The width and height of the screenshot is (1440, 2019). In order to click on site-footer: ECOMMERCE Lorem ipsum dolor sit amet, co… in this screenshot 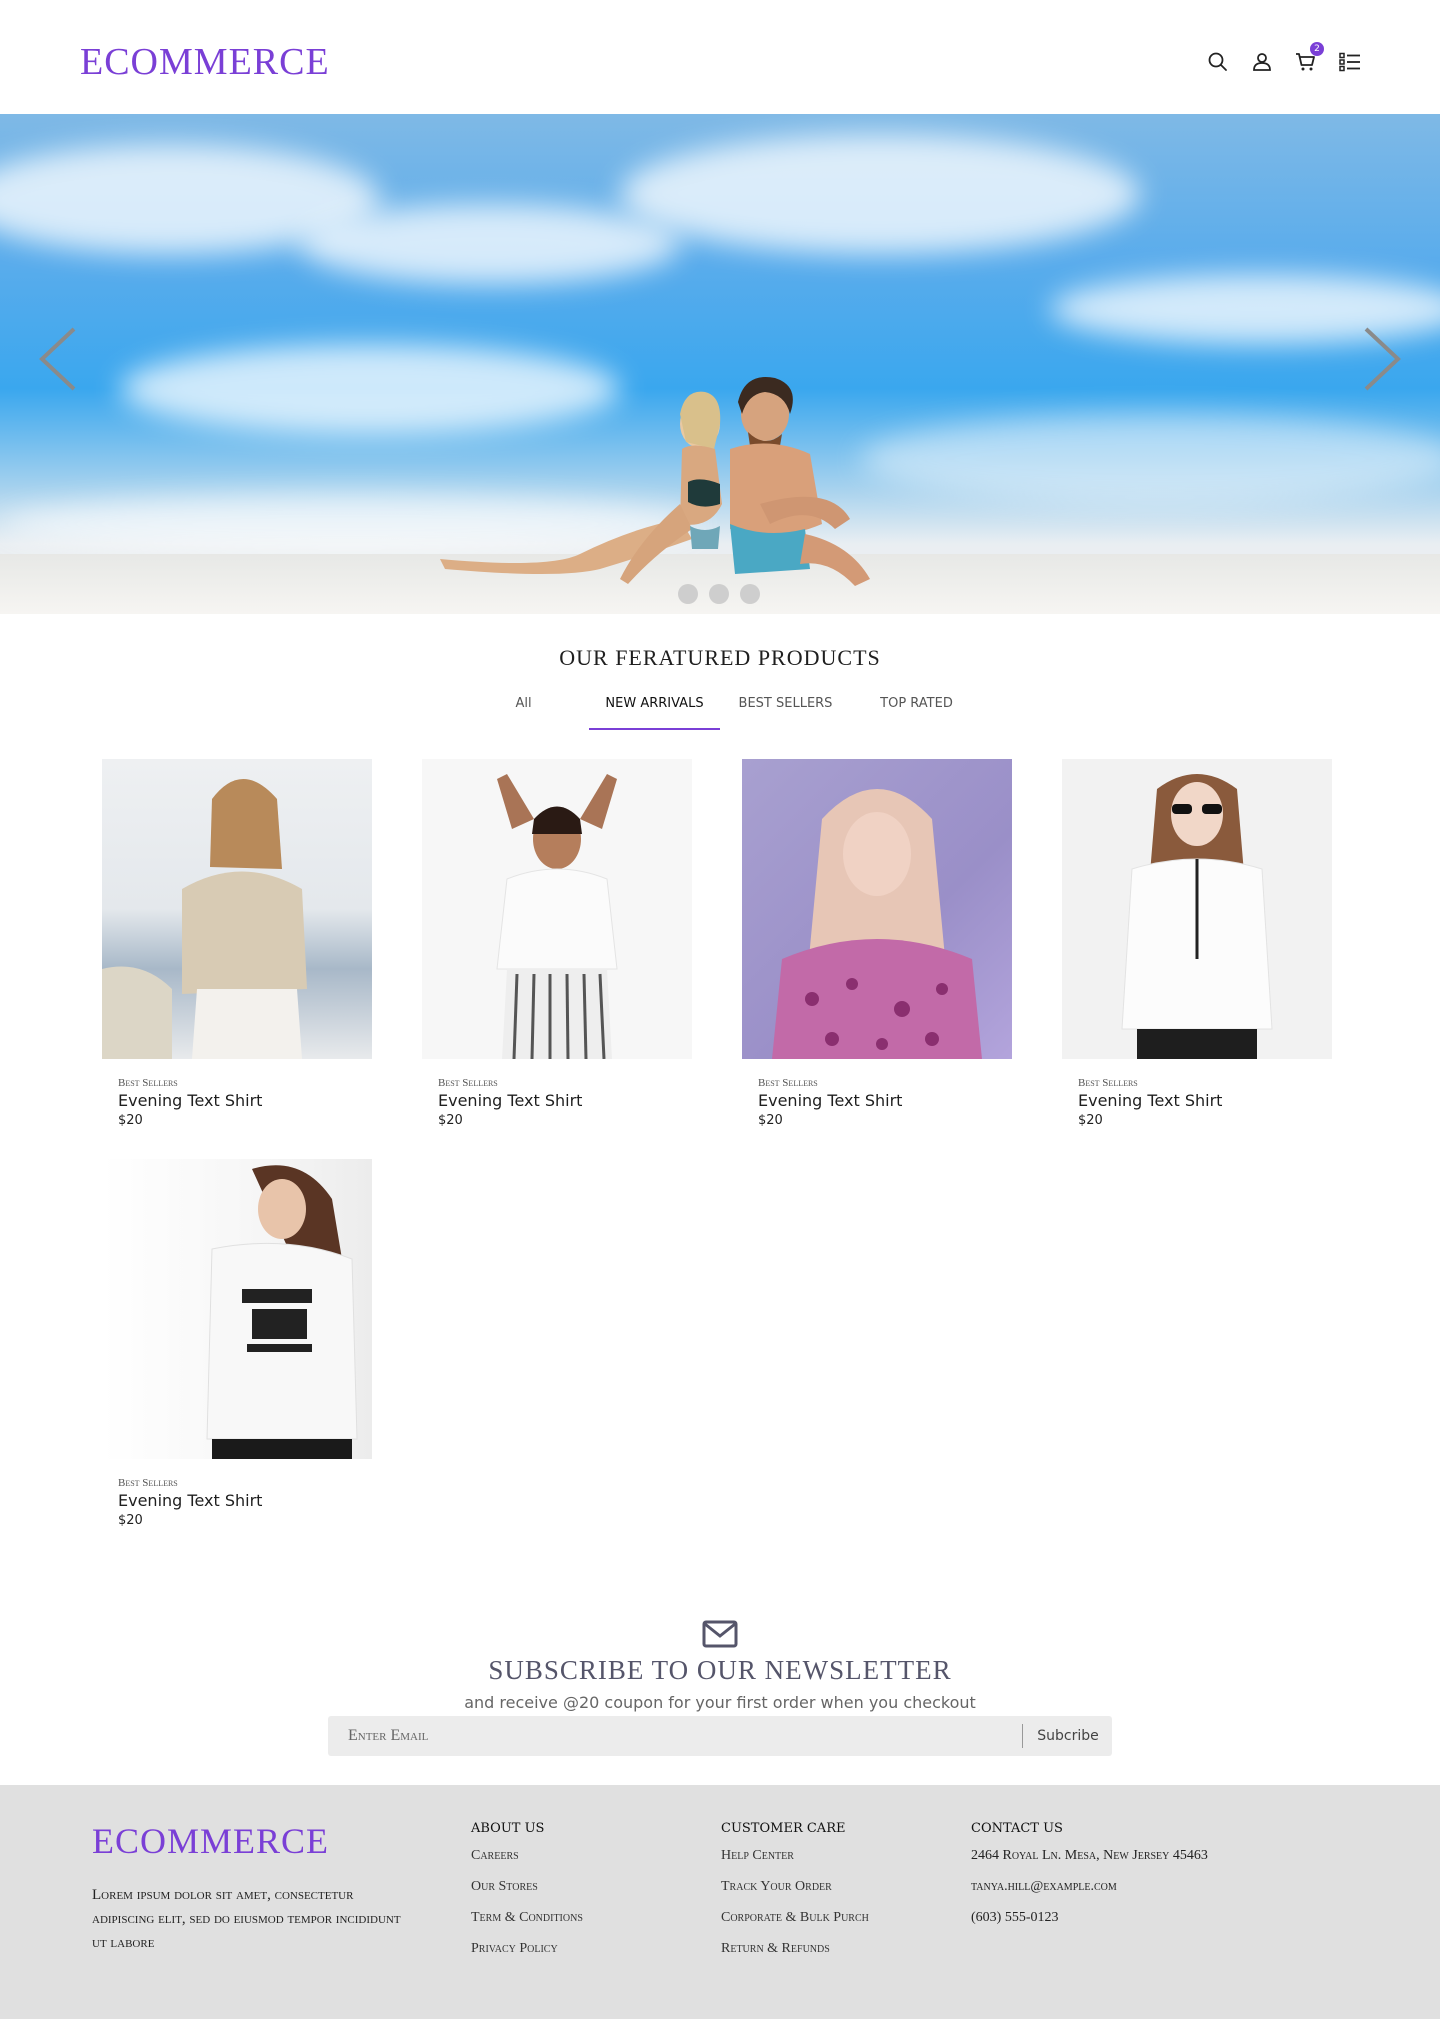, I will do `click(720, 1902)`.